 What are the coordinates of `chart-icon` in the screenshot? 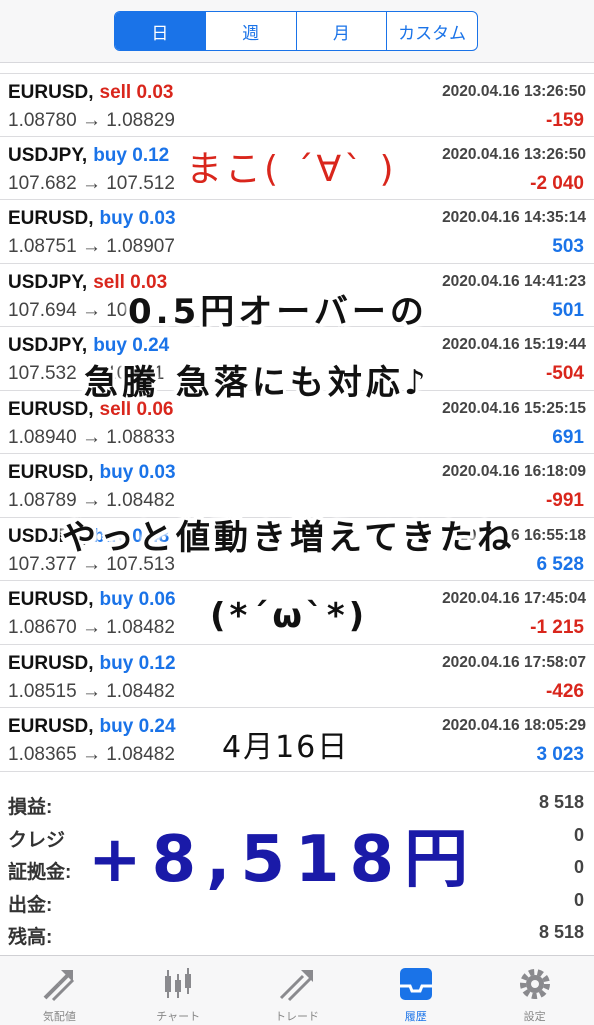 It's located at (178, 983).